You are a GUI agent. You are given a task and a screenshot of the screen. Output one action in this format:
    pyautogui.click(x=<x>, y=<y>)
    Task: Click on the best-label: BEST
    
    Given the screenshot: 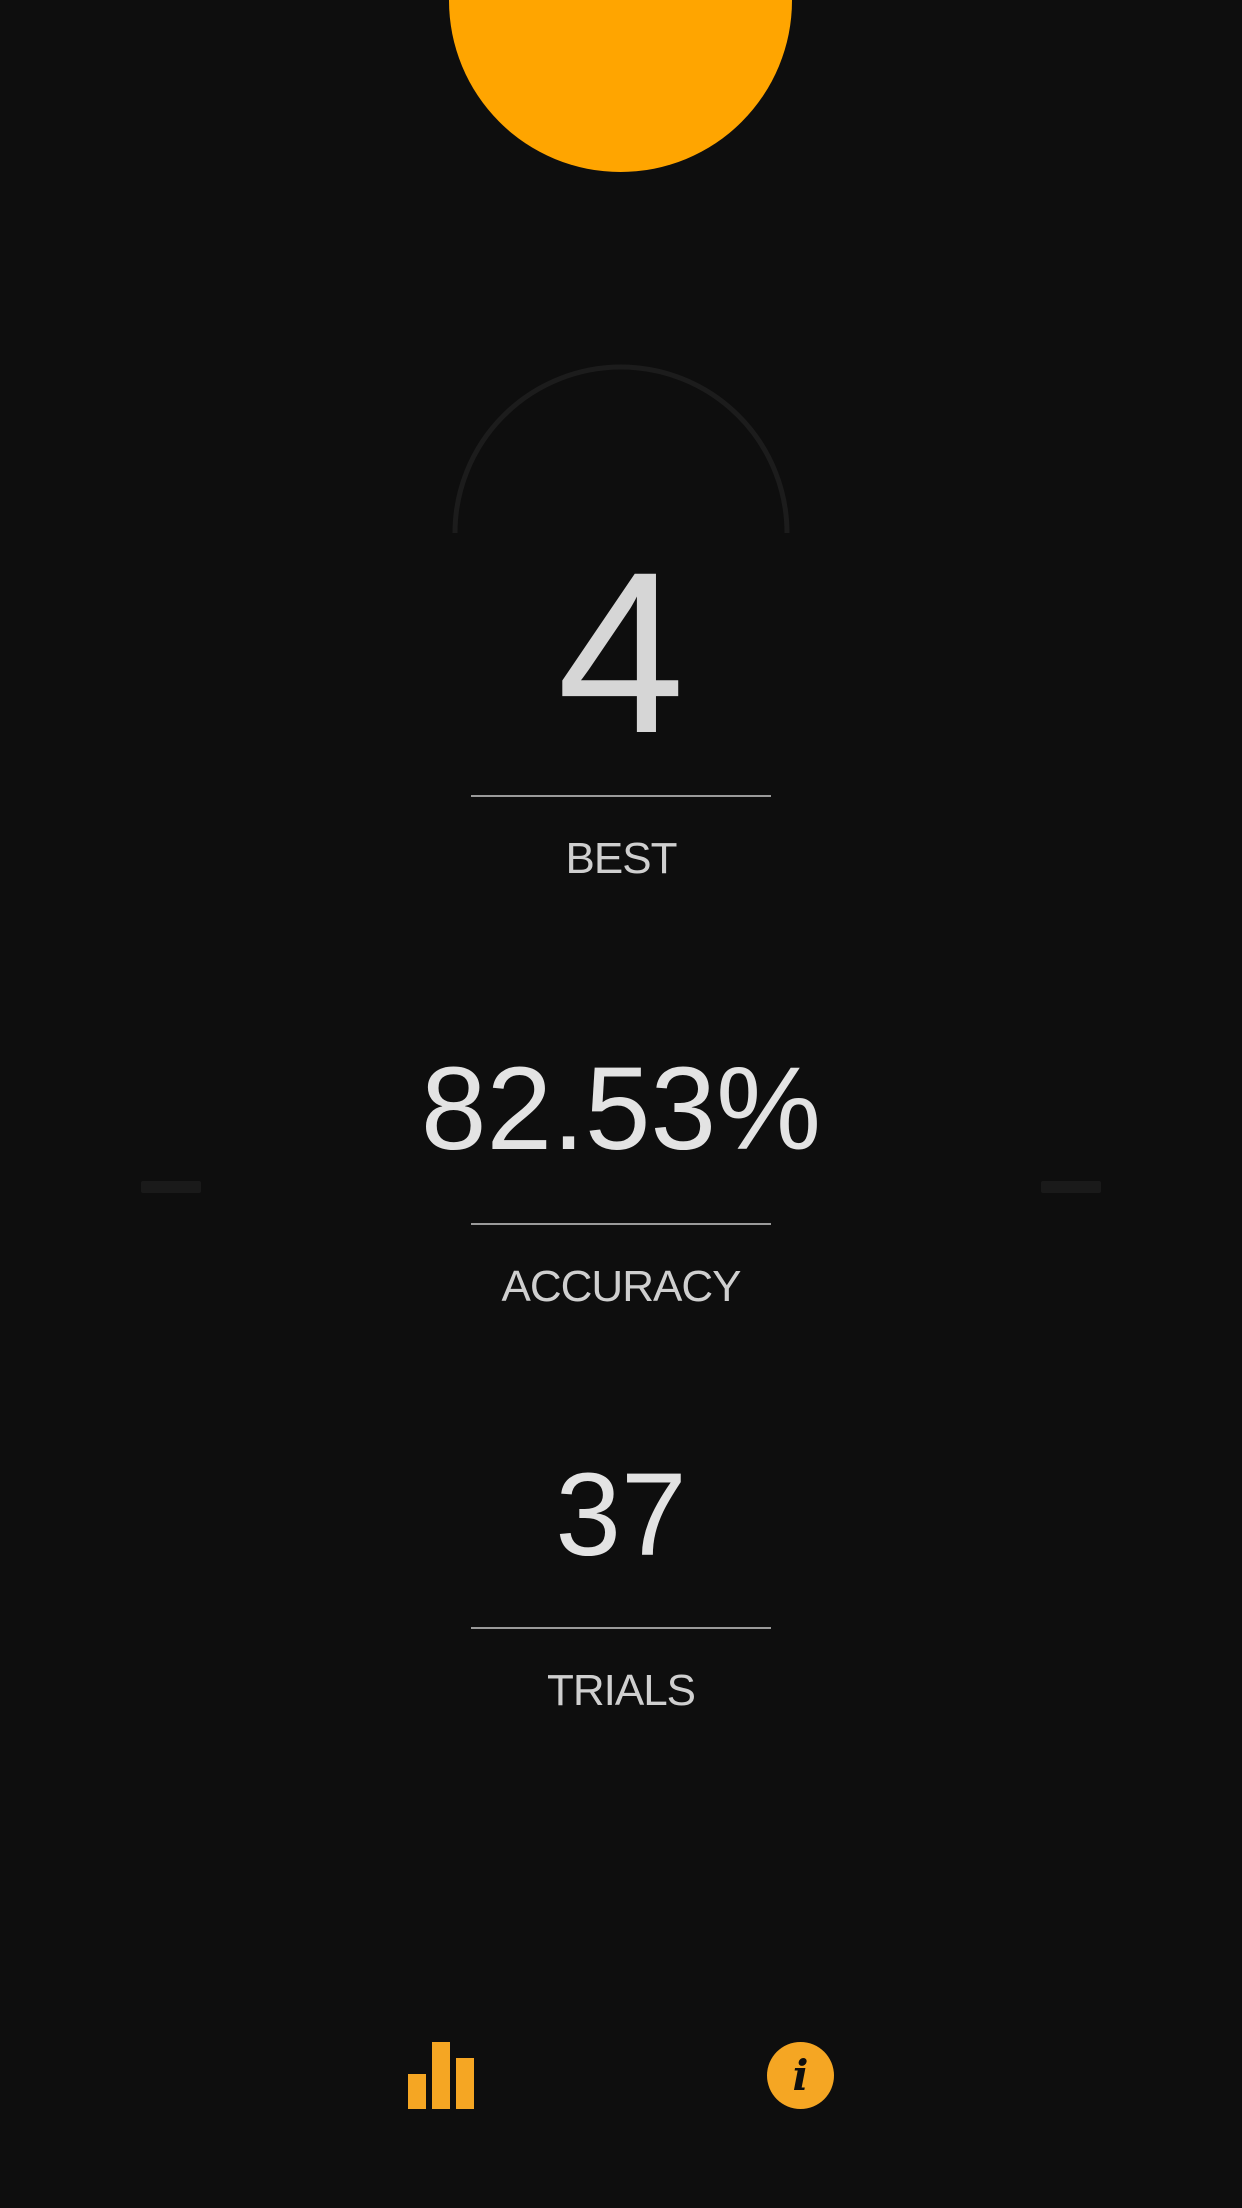 What is the action you would take?
    pyautogui.click(x=621, y=858)
    